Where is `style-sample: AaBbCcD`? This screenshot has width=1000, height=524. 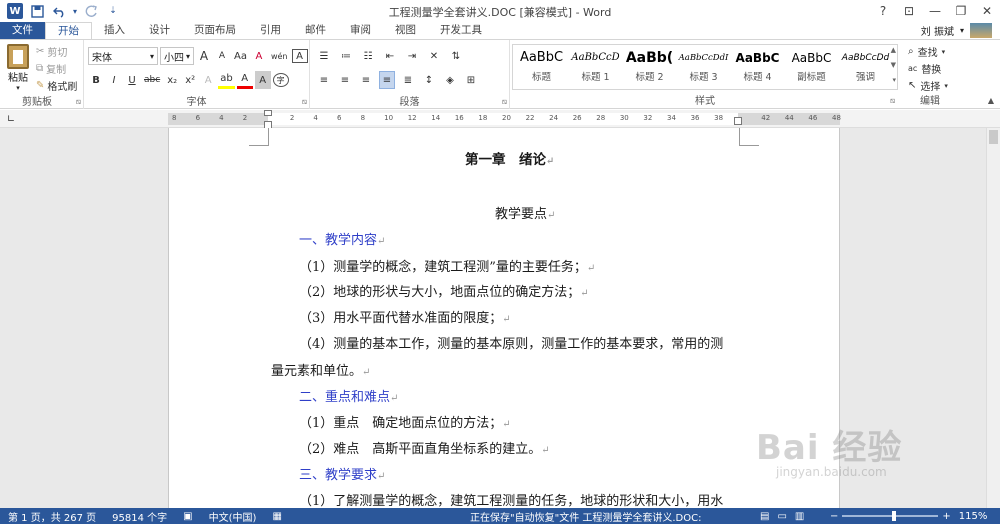
style-sample: AaBbCcD is located at coordinates (595, 57).